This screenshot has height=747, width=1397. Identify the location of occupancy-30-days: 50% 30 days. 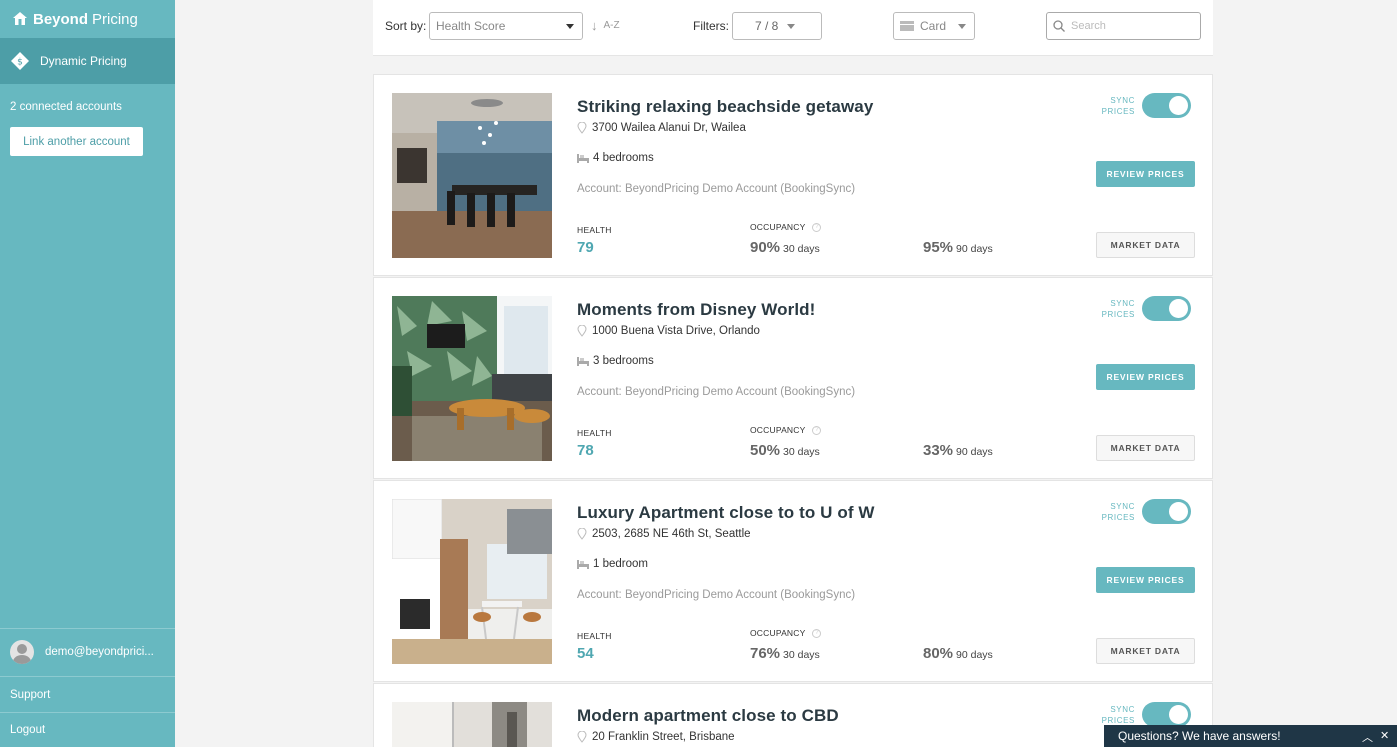
(785, 450).